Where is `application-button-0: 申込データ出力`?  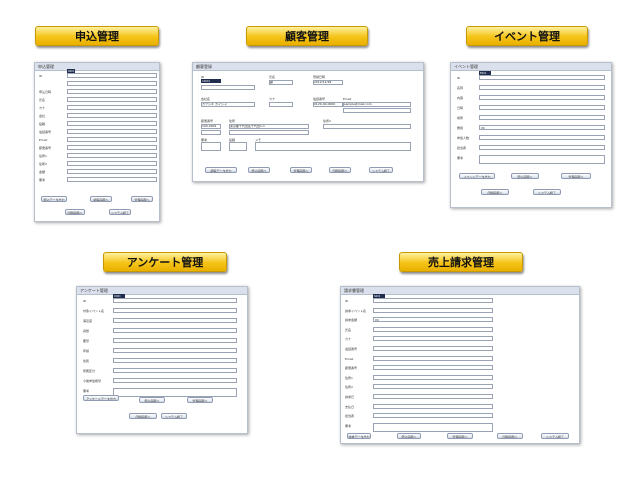 application-button-0: 申込データ出力 is located at coordinates (54, 199).